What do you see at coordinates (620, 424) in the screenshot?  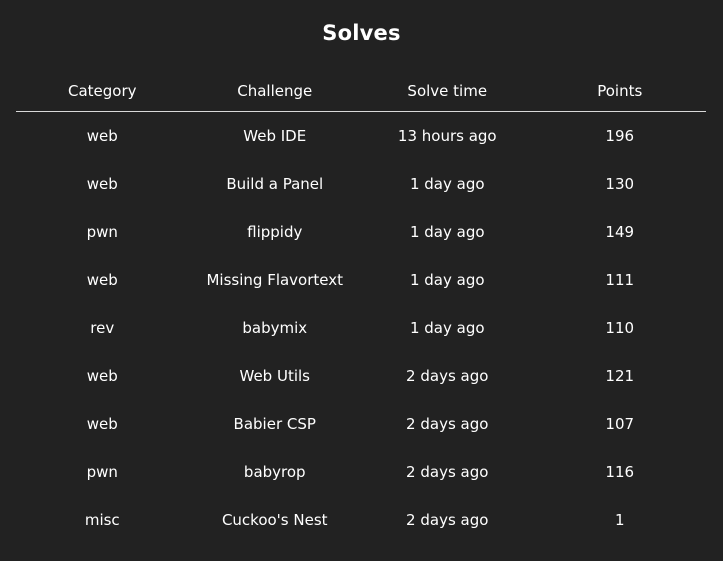 I see `points-cell: 107` at bounding box center [620, 424].